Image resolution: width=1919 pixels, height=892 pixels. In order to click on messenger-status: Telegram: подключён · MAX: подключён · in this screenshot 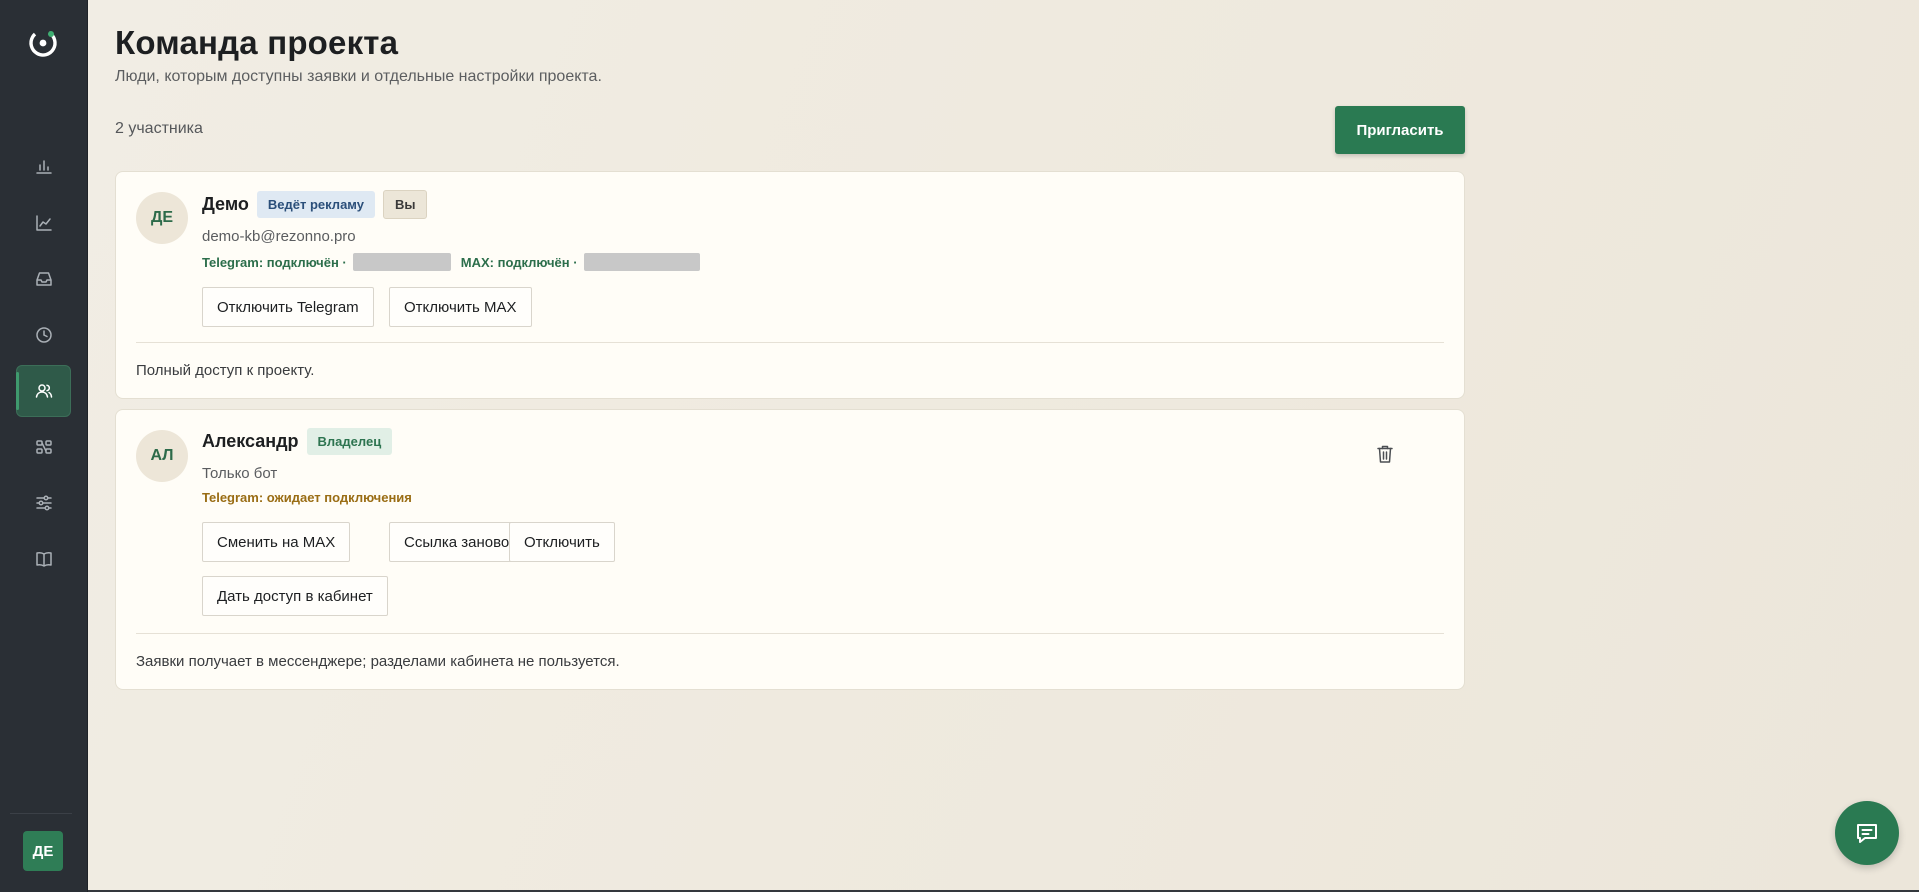, I will do `click(451, 262)`.